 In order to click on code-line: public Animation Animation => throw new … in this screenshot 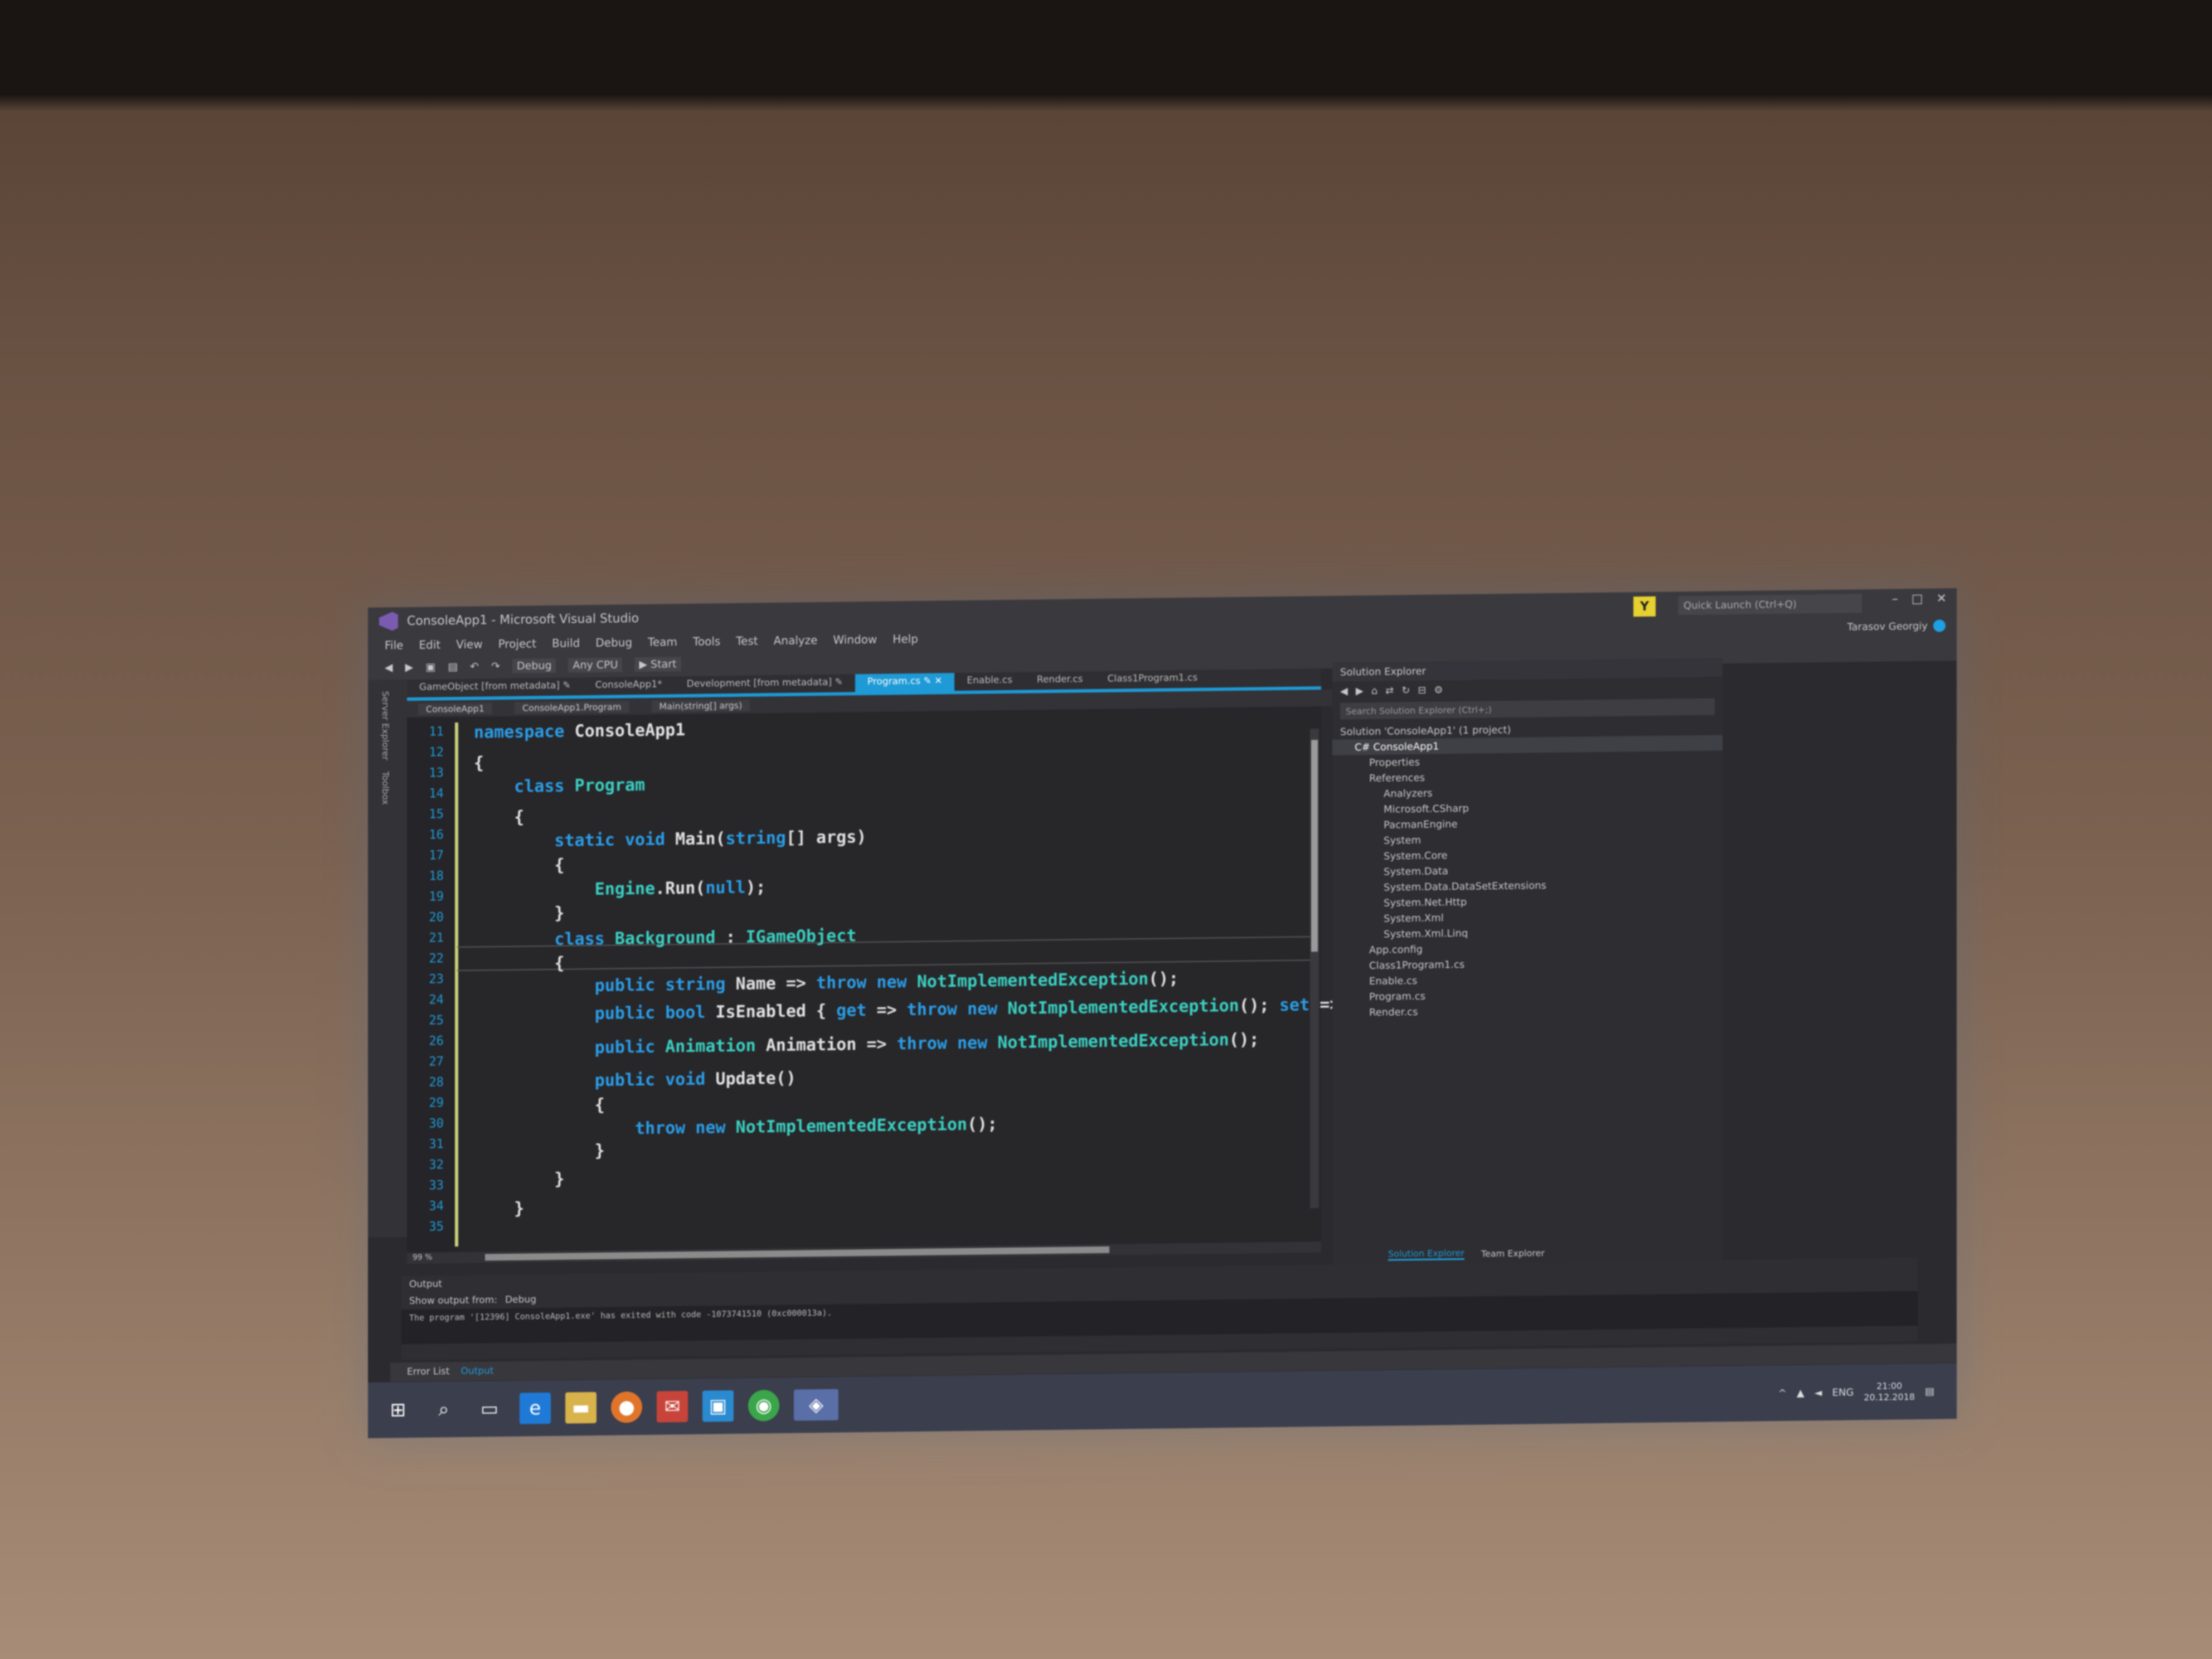, I will do `click(866, 1044)`.